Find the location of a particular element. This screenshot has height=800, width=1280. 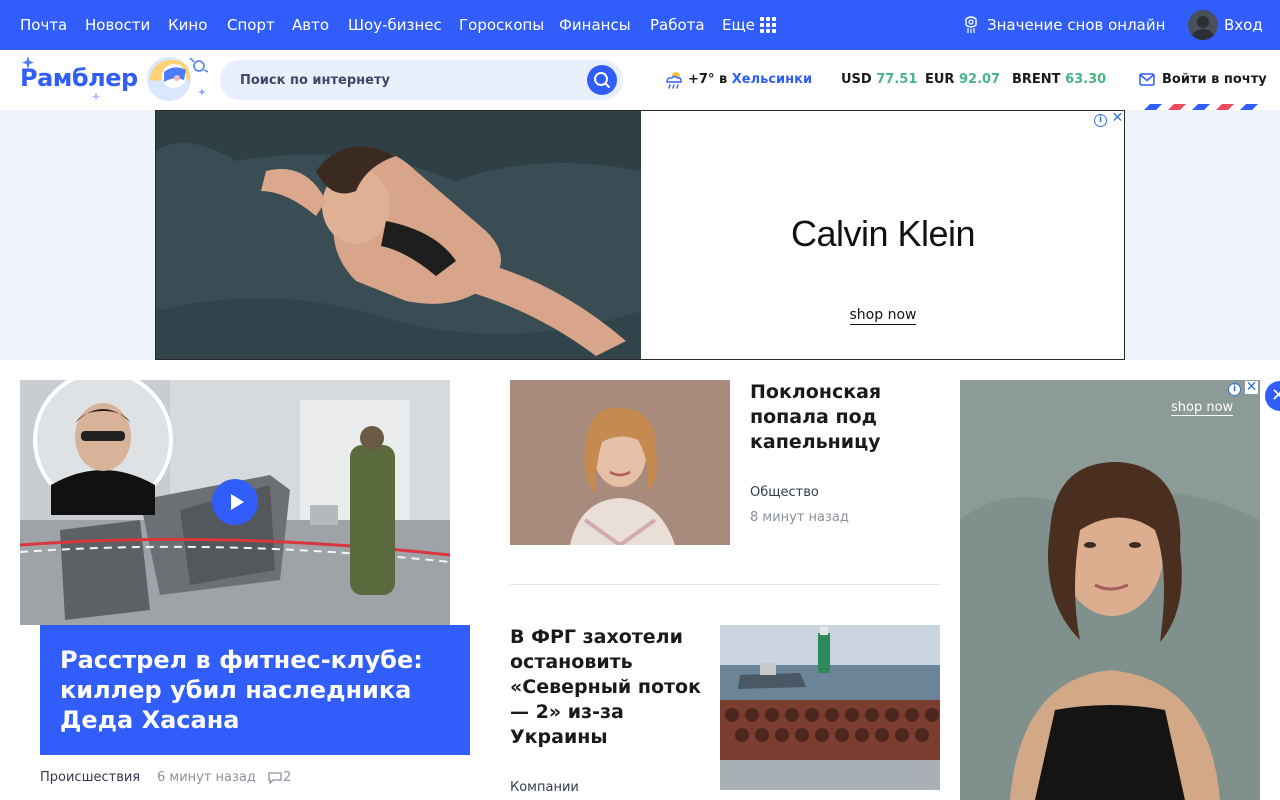

main-story-comments: 2 is located at coordinates (287, 777).